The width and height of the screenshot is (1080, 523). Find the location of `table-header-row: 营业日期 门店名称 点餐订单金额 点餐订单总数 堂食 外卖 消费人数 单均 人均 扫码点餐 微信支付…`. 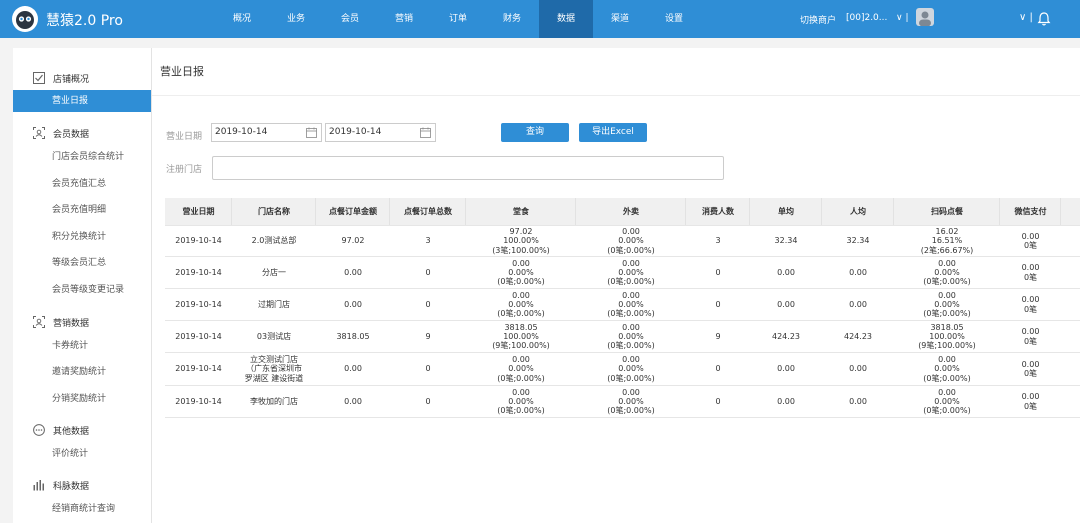

table-header-row: 营业日期 门店名称 点餐订单金额 点餐订单总数 堂食 外卖 消费人数 单均 人均 扫码点餐 微信支付… is located at coordinates (622, 212).